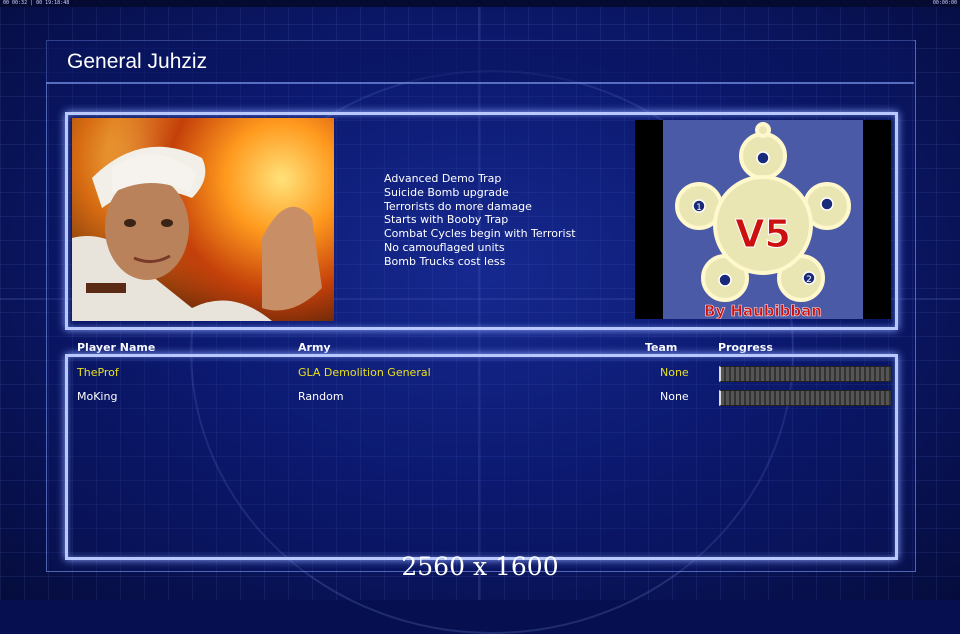  I want to click on general-portrait, so click(203, 219).